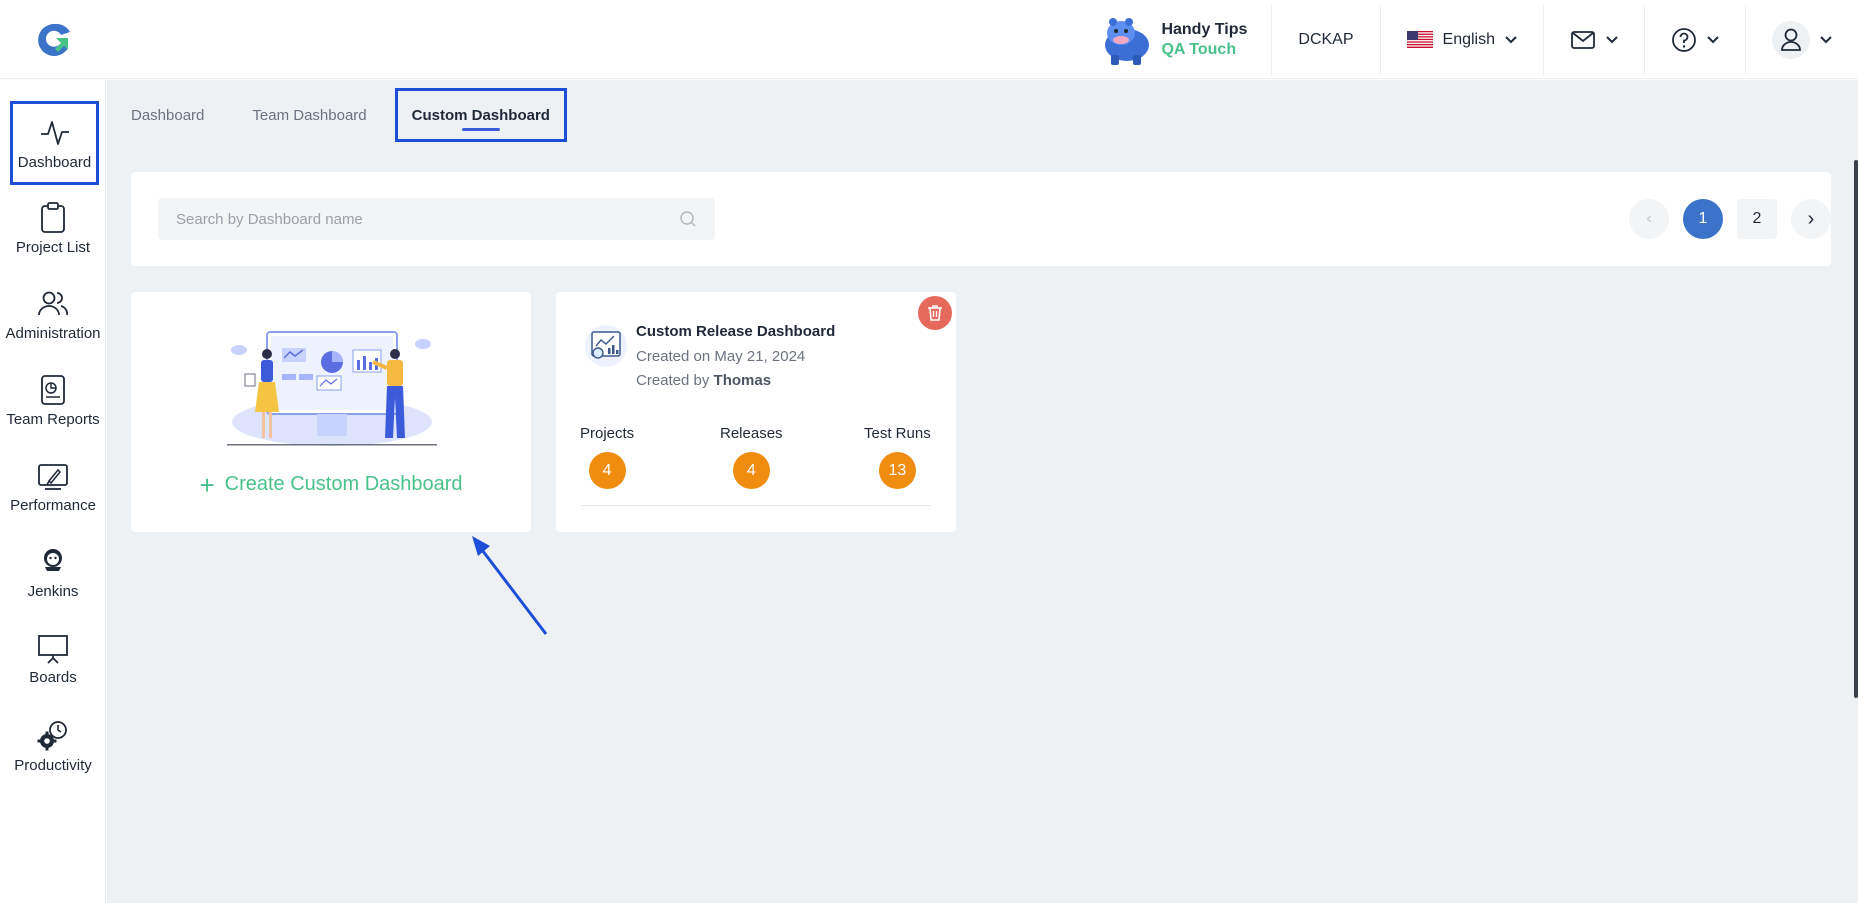 The image size is (1858, 903). I want to click on stat-releases: Releases 4, so click(751, 457).